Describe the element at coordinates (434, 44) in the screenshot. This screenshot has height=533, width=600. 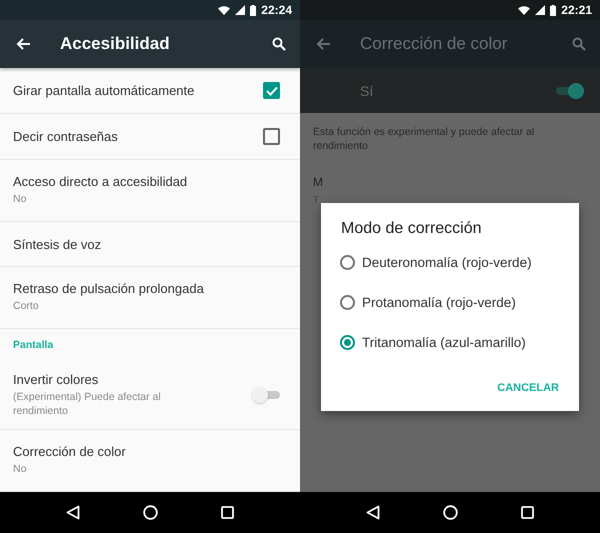
I see `screen-title: Corrección de color` at that location.